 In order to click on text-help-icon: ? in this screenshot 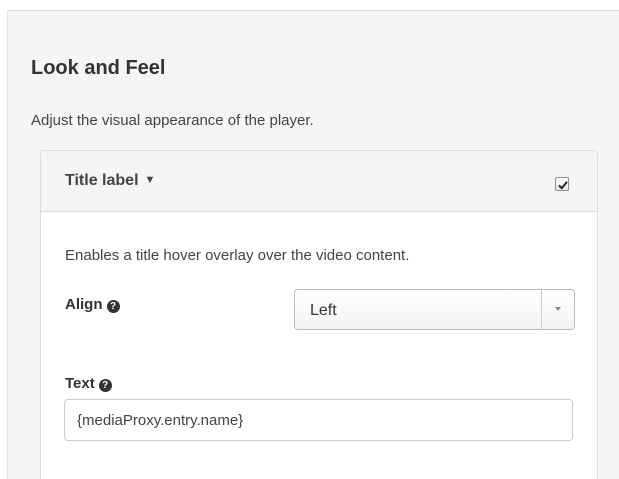, I will do `click(105, 385)`.